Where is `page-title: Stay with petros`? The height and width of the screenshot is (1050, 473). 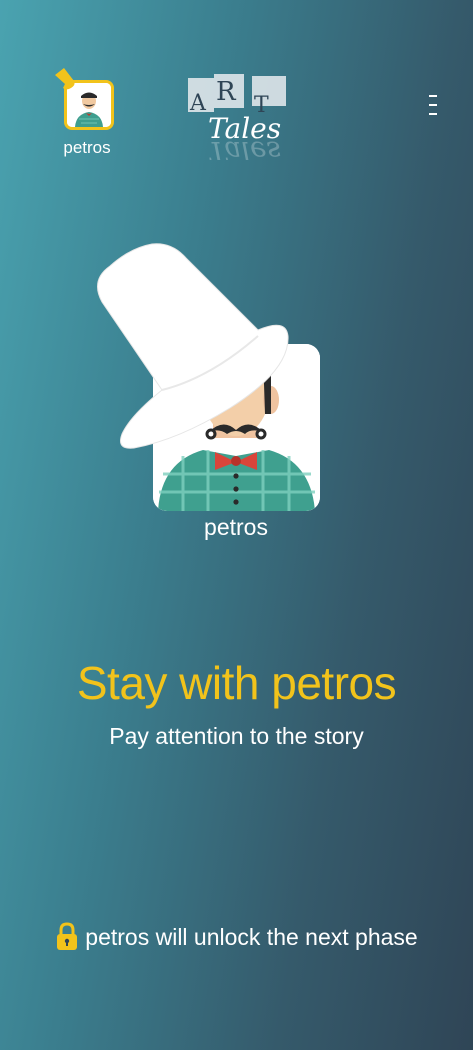
page-title: Stay with petros is located at coordinates (236, 683).